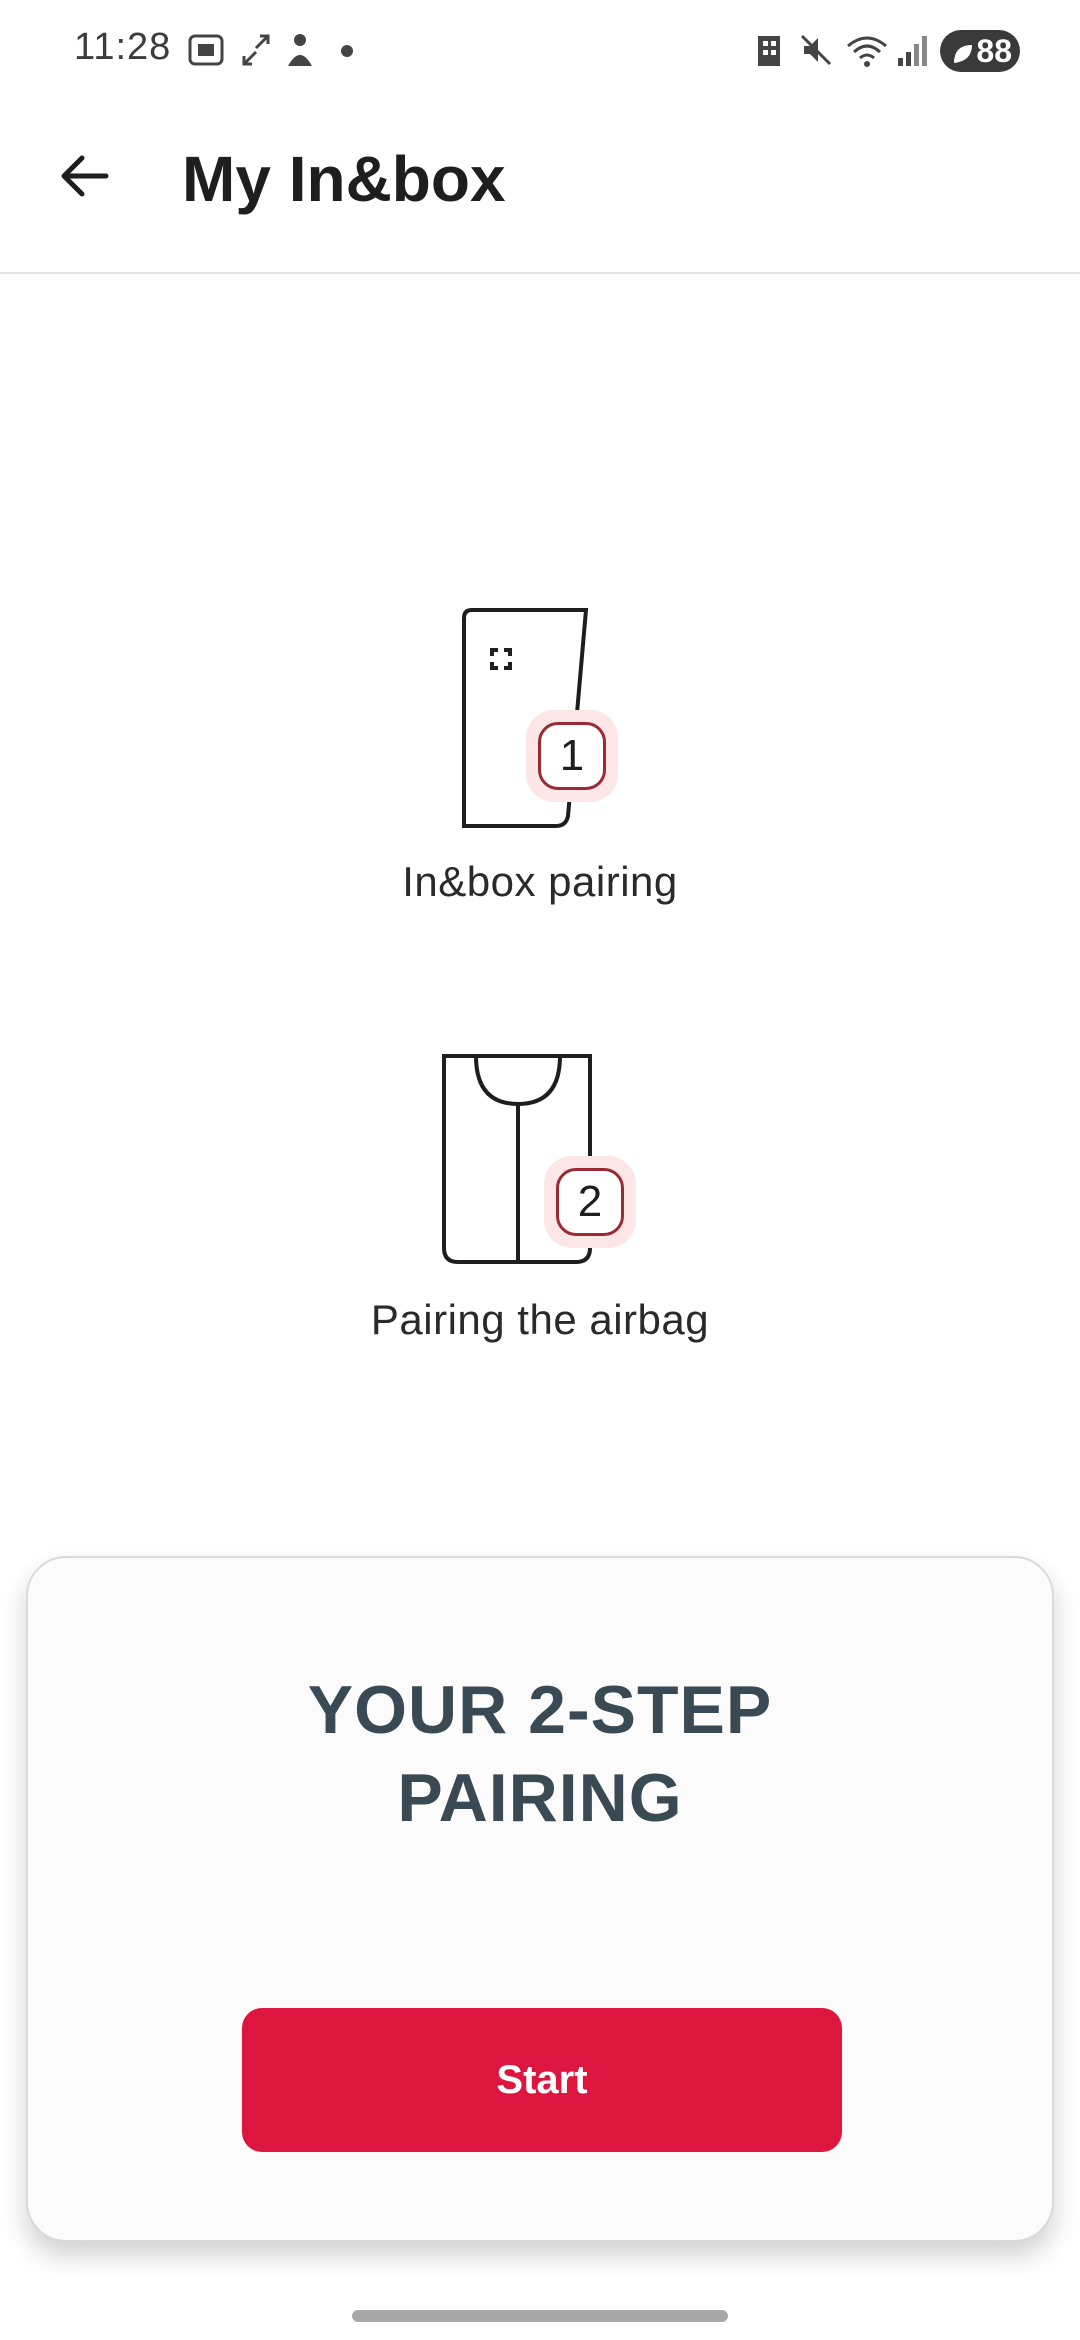 This screenshot has height=2340, width=1080. I want to click on screenshot-icon, so click(206, 52).